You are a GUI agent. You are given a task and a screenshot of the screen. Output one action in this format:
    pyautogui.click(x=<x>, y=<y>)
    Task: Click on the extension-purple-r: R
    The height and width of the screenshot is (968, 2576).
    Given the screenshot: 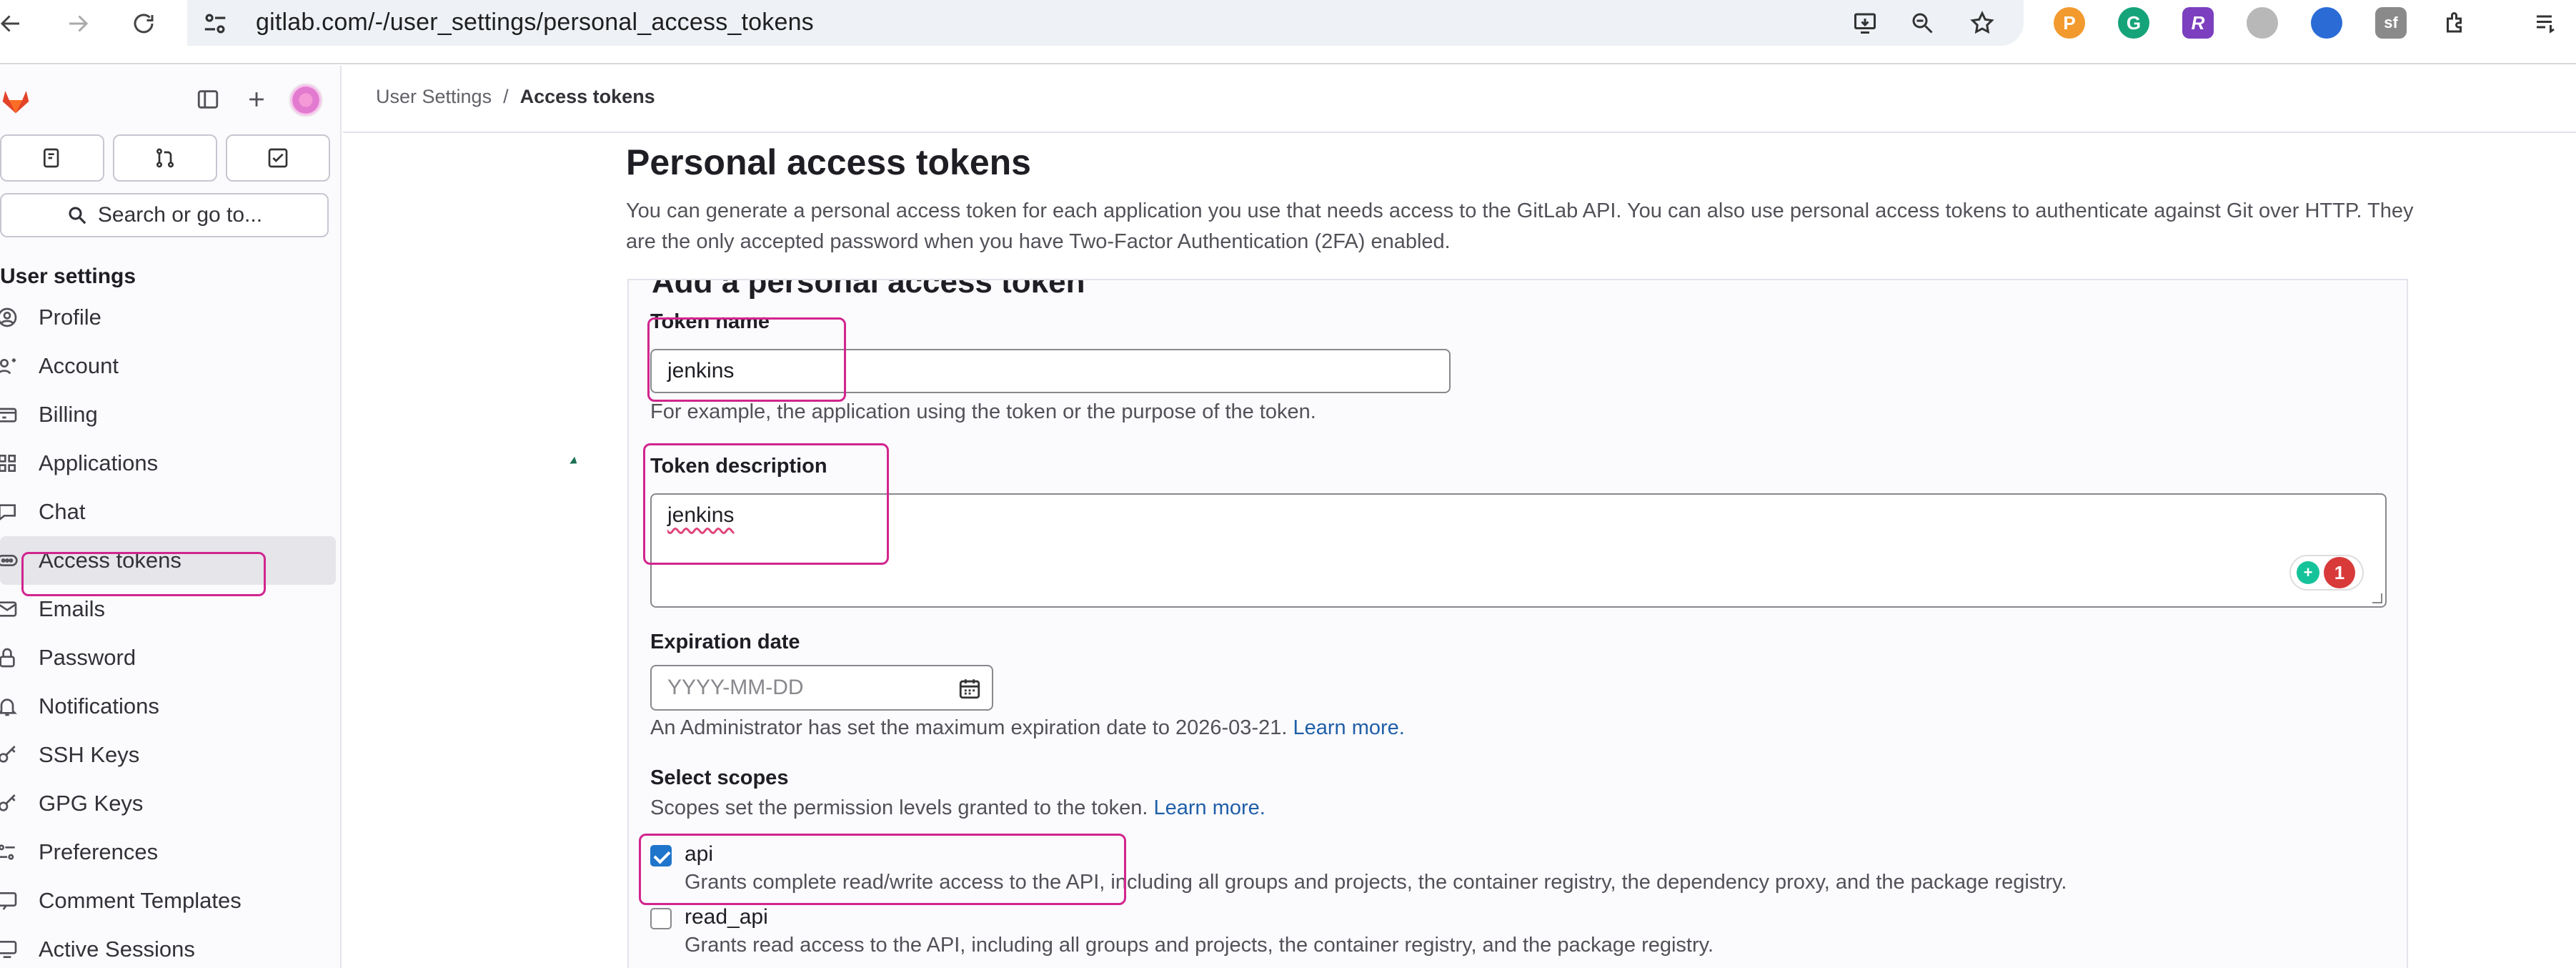 What is the action you would take?
    pyautogui.click(x=2198, y=23)
    